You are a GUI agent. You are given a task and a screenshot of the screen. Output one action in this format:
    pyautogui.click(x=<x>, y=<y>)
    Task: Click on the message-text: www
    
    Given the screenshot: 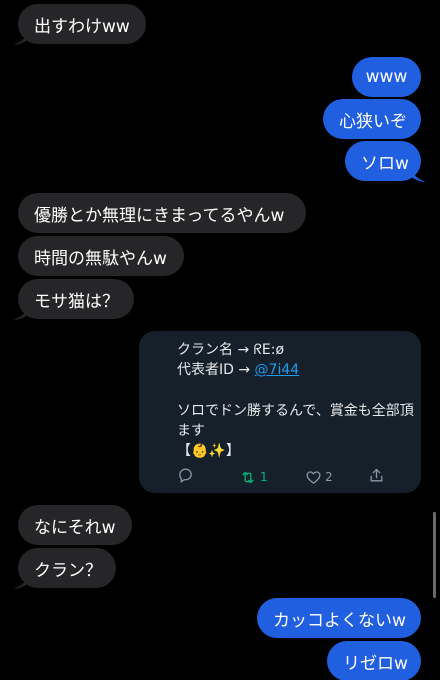 What is the action you would take?
    pyautogui.click(x=386, y=77)
    